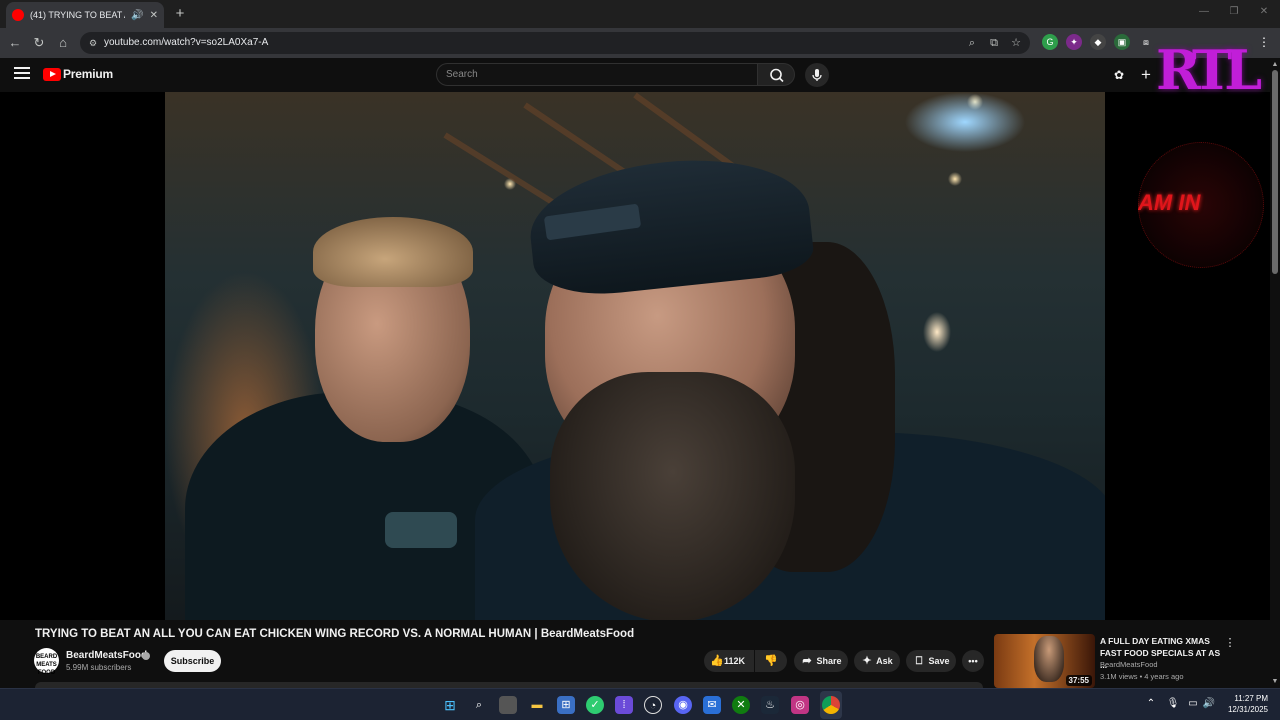 This screenshot has height=720, width=1280. Describe the element at coordinates (640, 14) in the screenshot. I see `browser-tab-strip: (41) TRYING TO BEAT AN AL 🔊 ✕ + — ❐ ✕` at that location.